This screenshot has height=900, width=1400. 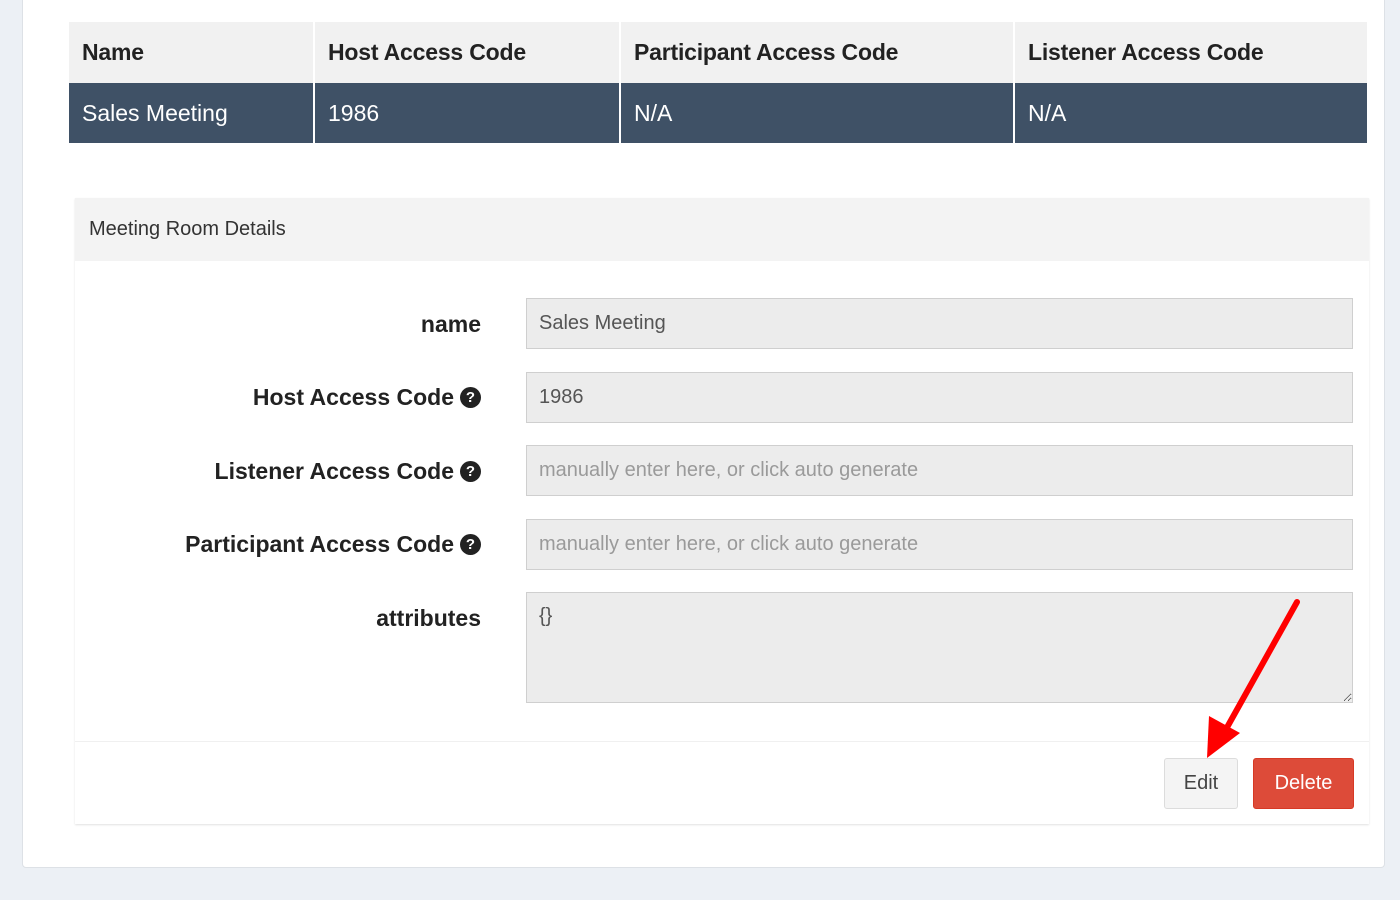 What do you see at coordinates (319, 544) in the screenshot?
I see `participant-access-code-label-text: Participant Access Code` at bounding box center [319, 544].